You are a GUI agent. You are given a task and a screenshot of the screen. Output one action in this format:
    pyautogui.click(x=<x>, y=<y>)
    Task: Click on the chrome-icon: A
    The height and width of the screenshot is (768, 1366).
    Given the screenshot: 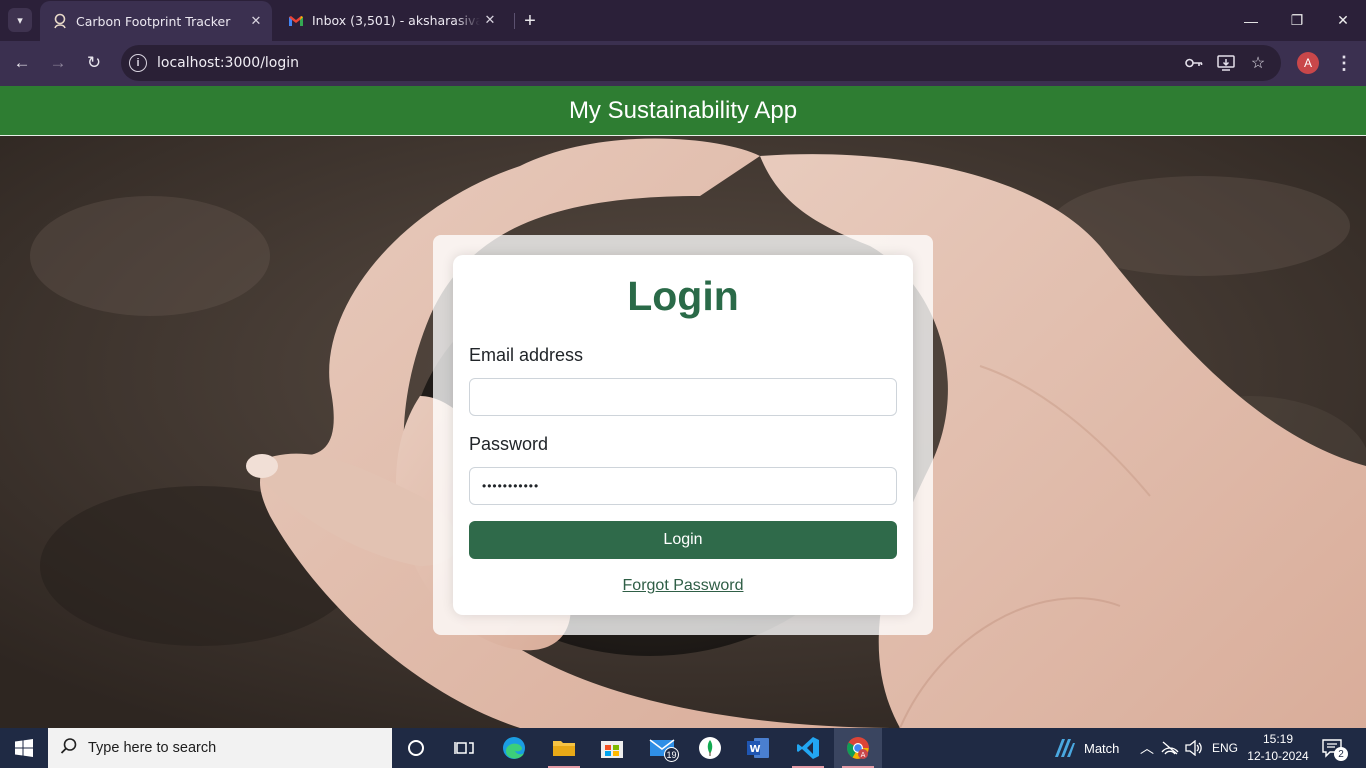 What is the action you would take?
    pyautogui.click(x=858, y=748)
    